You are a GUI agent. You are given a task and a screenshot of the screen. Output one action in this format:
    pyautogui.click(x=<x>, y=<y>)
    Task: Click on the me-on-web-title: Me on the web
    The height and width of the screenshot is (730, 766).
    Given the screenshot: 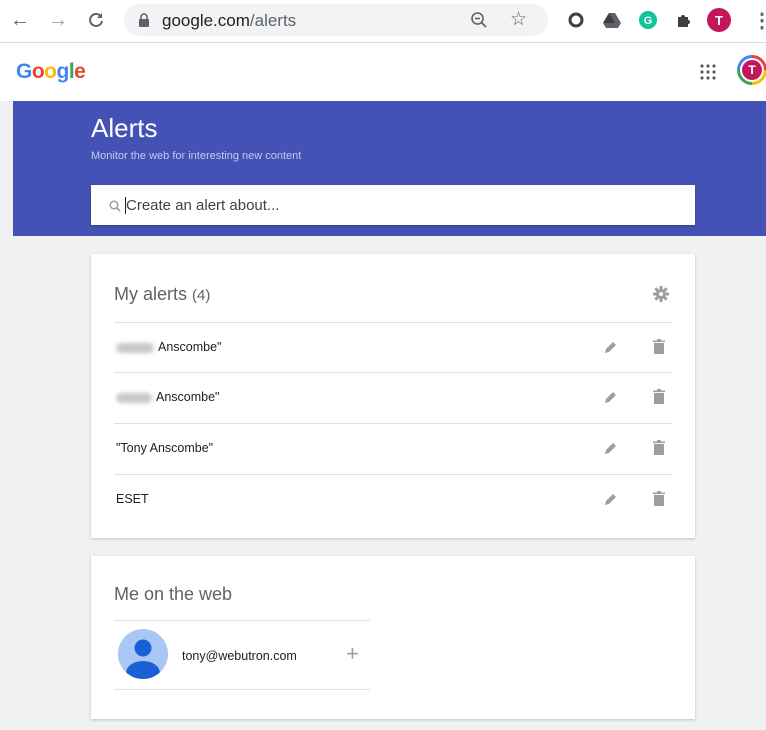 What is the action you would take?
    pyautogui.click(x=173, y=594)
    